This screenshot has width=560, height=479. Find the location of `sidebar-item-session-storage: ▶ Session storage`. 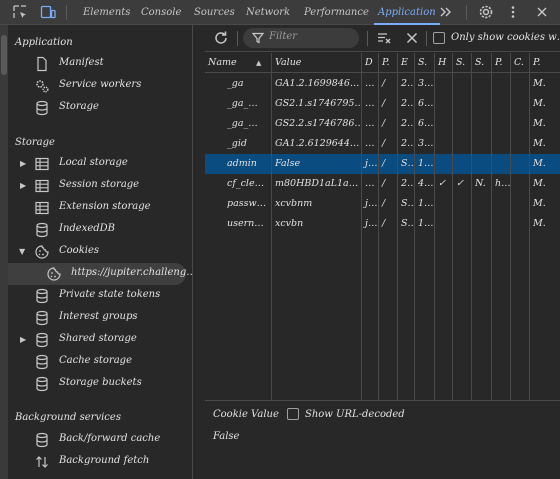

sidebar-item-session-storage: ▶ Session storage is located at coordinates (97, 186).